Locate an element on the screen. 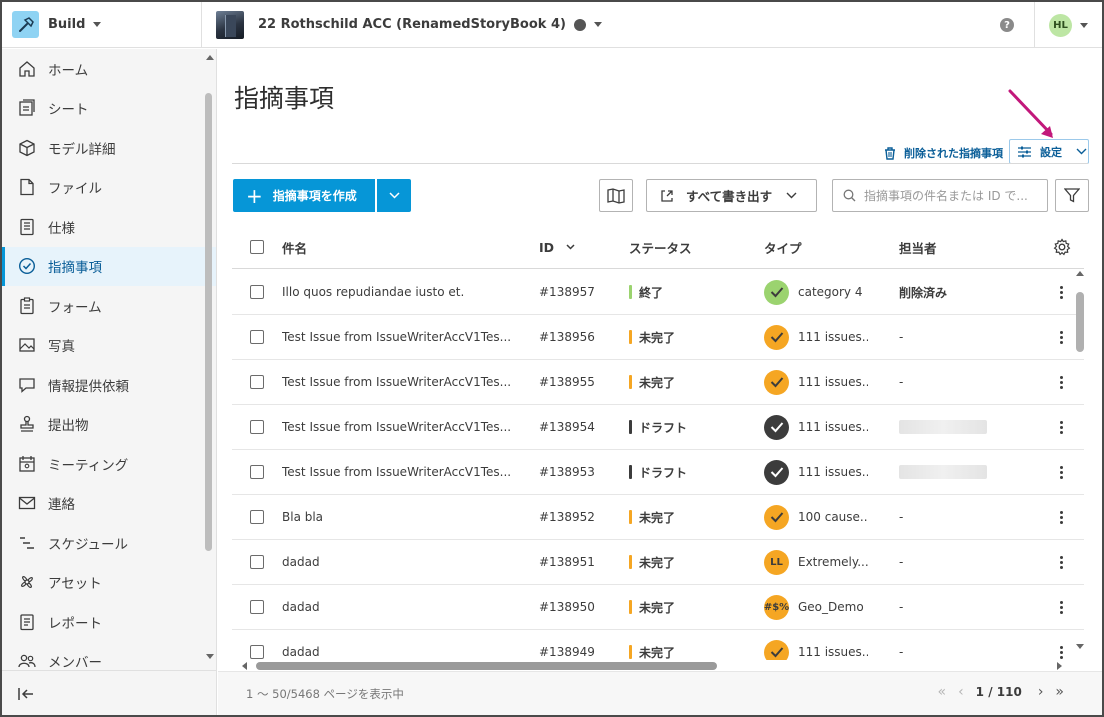 This screenshot has height=717, width=1104. column-header-name: 件名 is located at coordinates (410, 247).